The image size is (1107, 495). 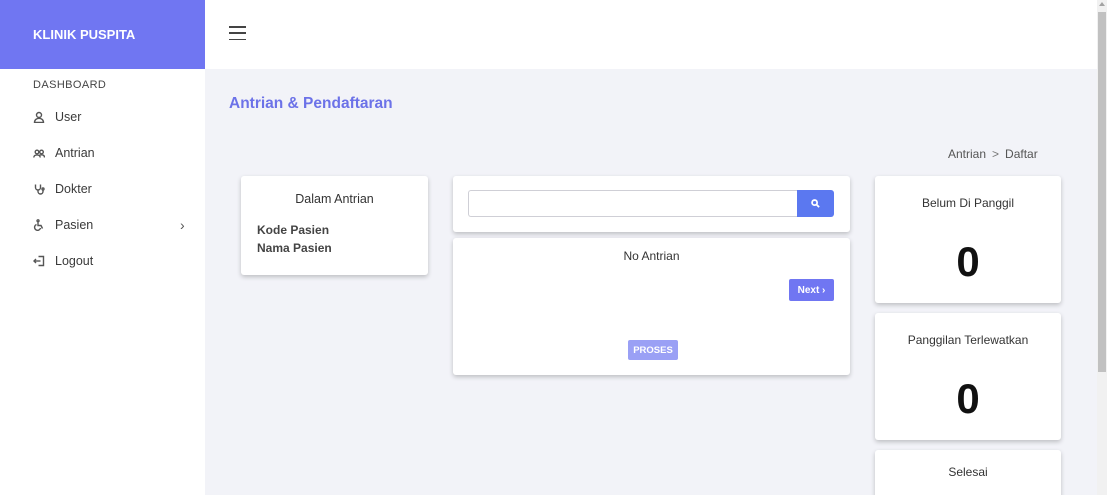 I want to click on search-card, so click(x=651, y=204).